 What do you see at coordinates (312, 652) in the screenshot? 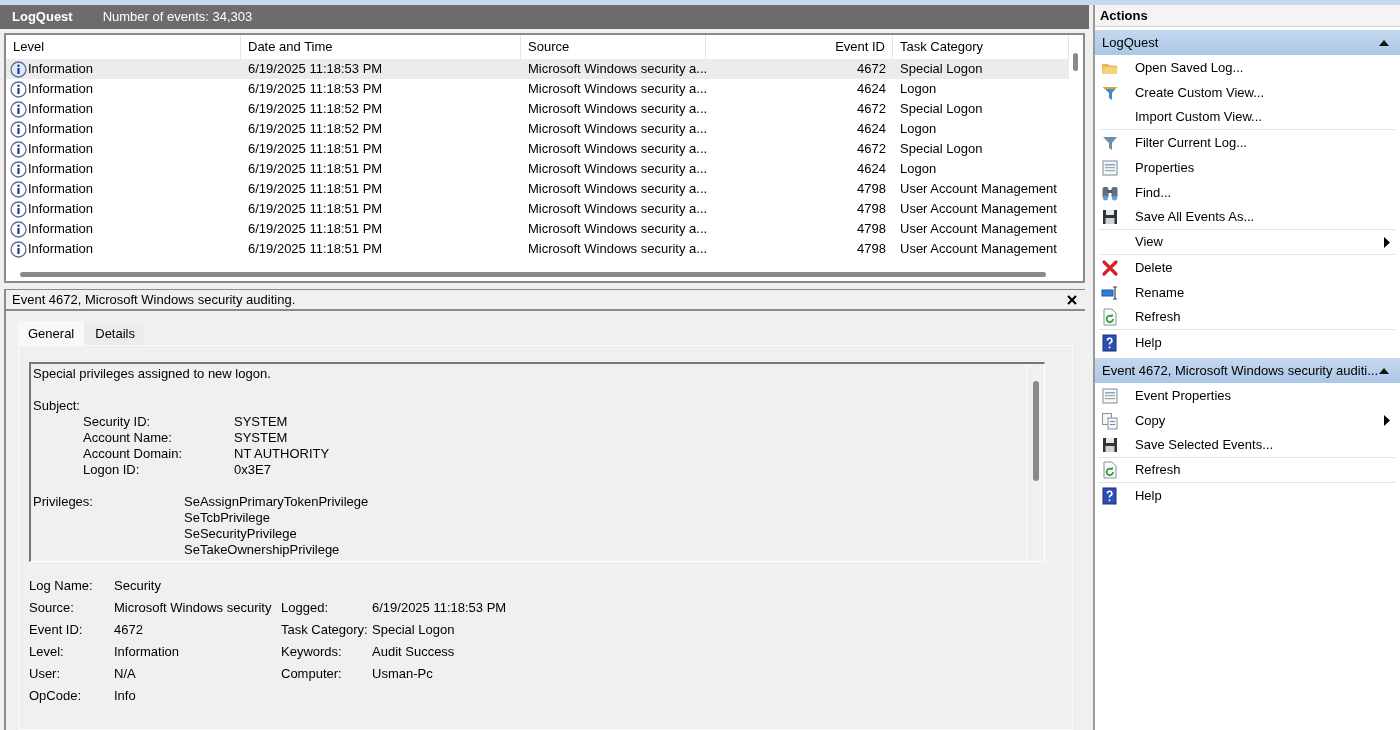
I see `property-label: Keywords:` at bounding box center [312, 652].